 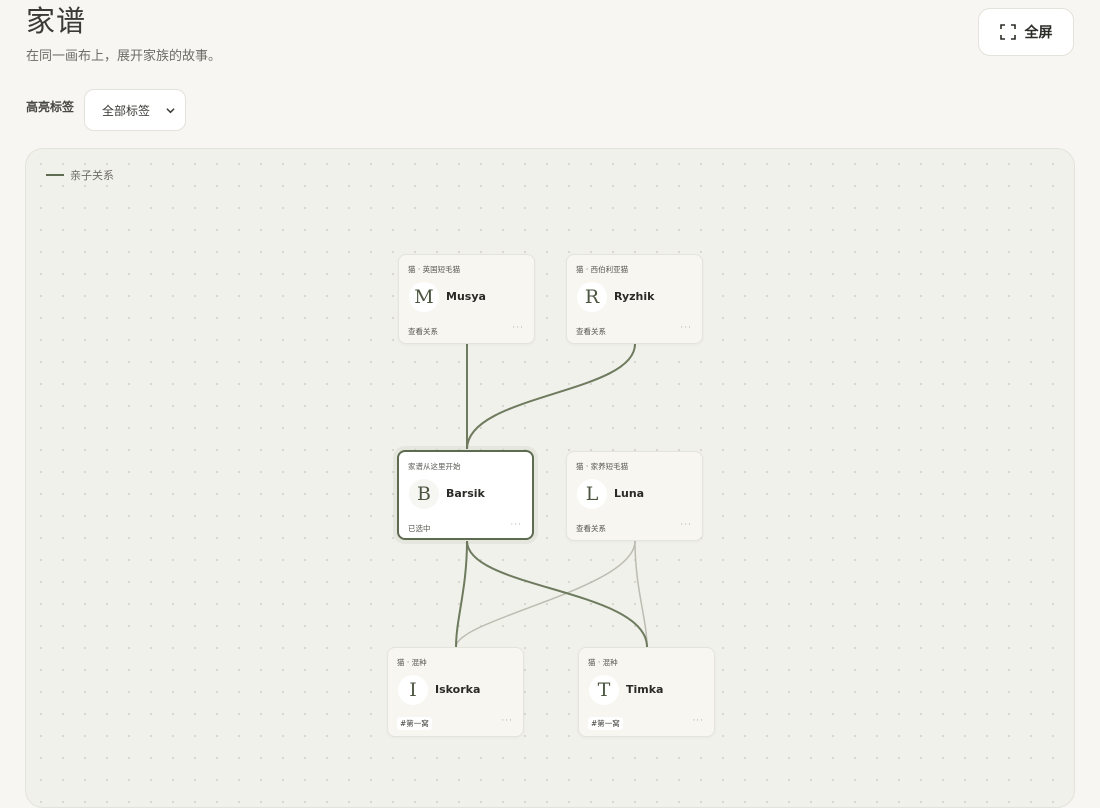 I want to click on edge-barsik-timka, so click(x=557, y=594).